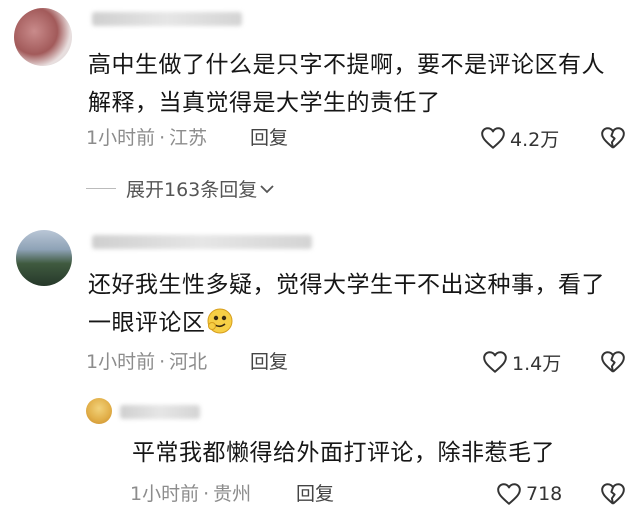 This screenshot has height=520, width=640. Describe the element at coordinates (346, 285) in the screenshot. I see `comment-text-line: 还好我生性多疑，觉得大学生干不出这种事，看了` at that location.